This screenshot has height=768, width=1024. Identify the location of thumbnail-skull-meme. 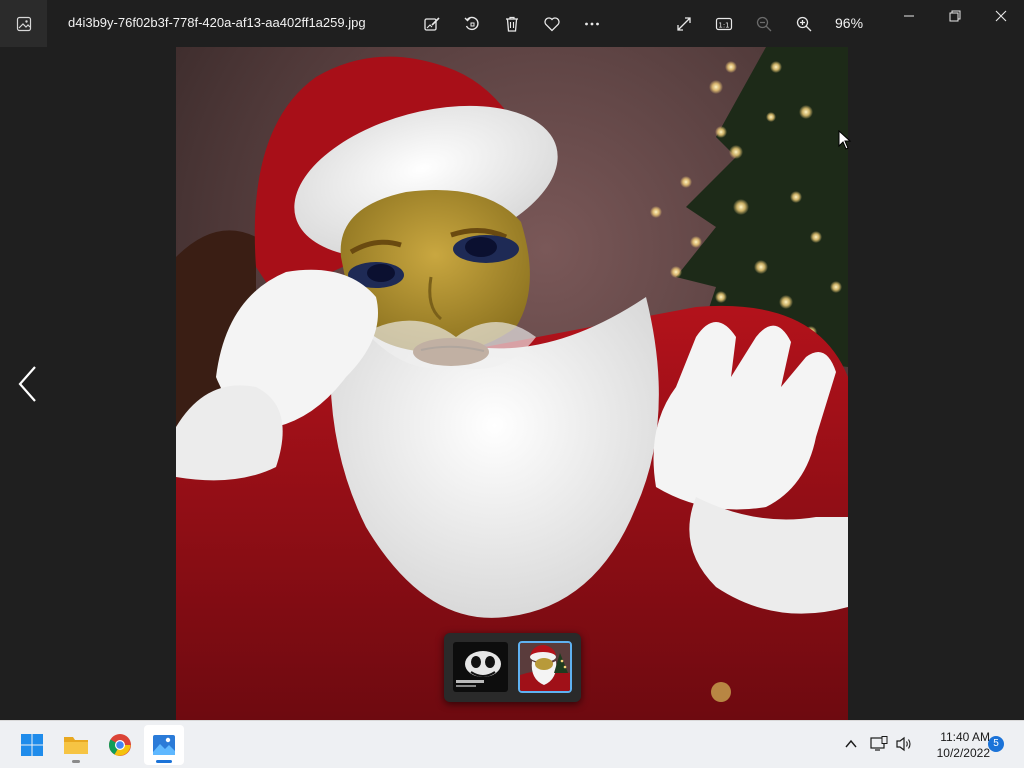
(480, 667).